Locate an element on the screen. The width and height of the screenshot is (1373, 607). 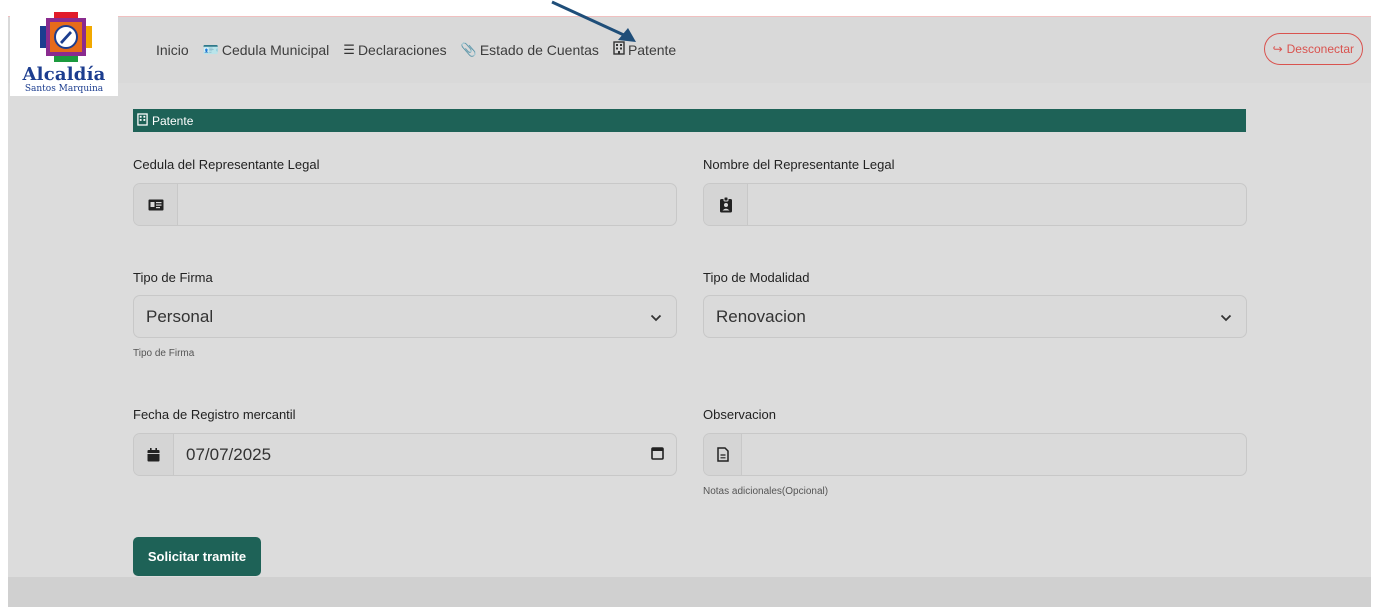
fecha-input-group: 07/07/2025 is located at coordinates (405, 454).